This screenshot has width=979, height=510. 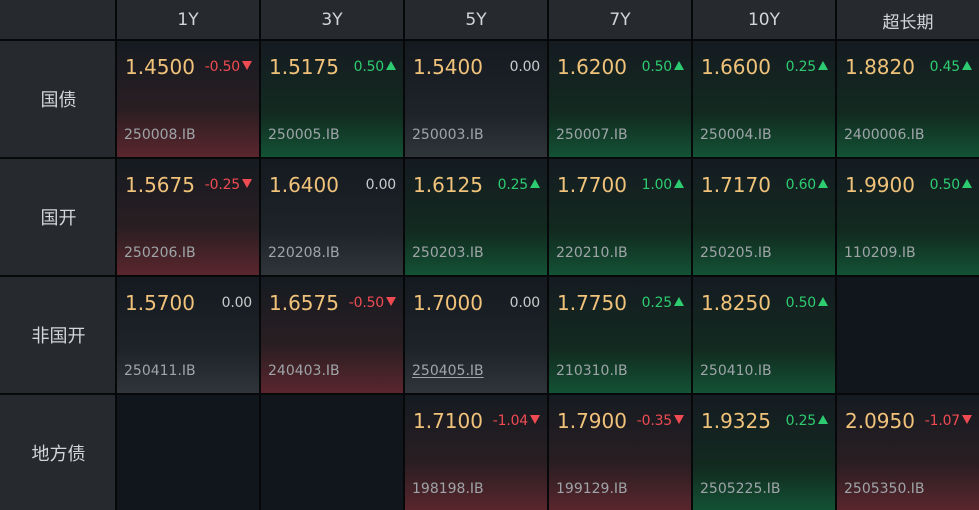 What do you see at coordinates (476, 335) in the screenshot?
I see `quote-cell: 1.7000 0.00 250405.IB` at bounding box center [476, 335].